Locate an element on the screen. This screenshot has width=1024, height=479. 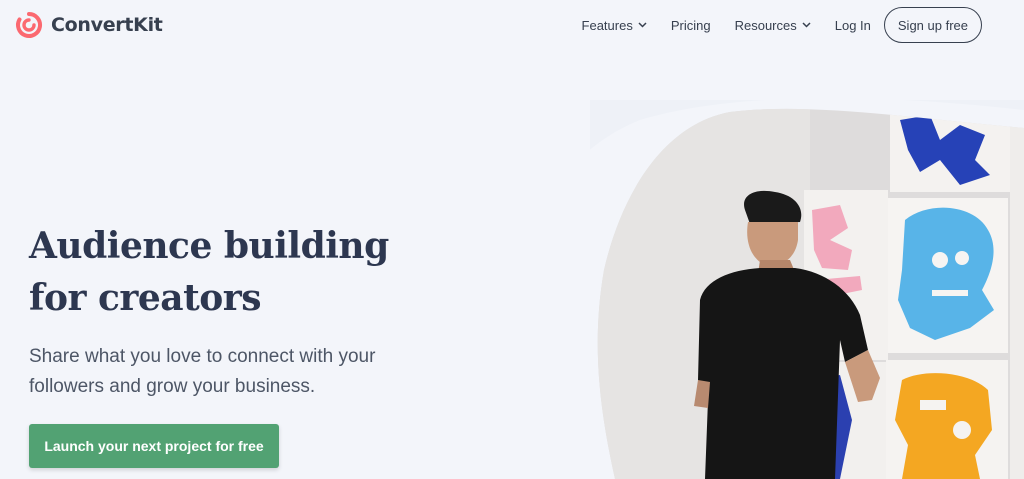
brand-logo: ConvertKit is located at coordinates (89, 25).